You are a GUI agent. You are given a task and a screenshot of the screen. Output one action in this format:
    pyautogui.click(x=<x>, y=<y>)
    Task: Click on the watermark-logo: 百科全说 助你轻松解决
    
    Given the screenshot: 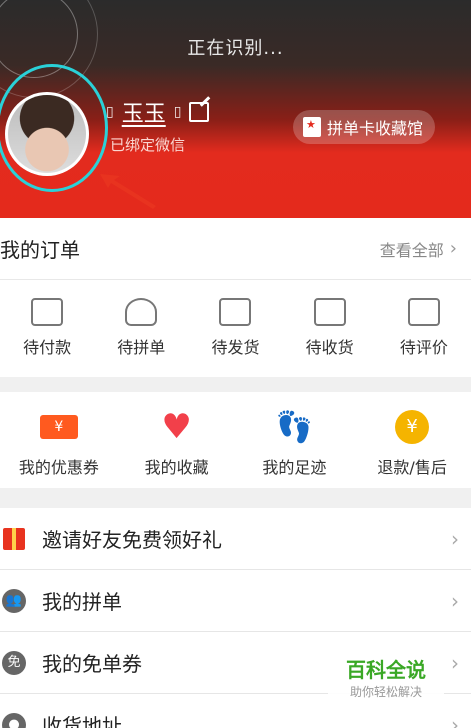 What is the action you would take?
    pyautogui.click(x=386, y=677)
    